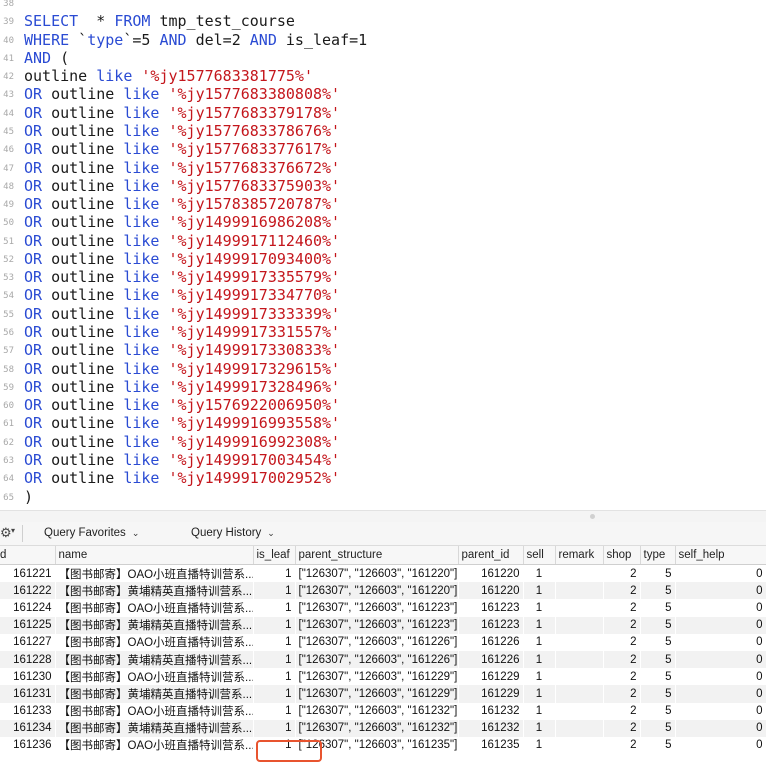 This screenshot has height=762, width=766. Describe the element at coordinates (383, 314) in the screenshot. I see `code-line: 55 OR outline like '%jy1499917333339%'` at that location.